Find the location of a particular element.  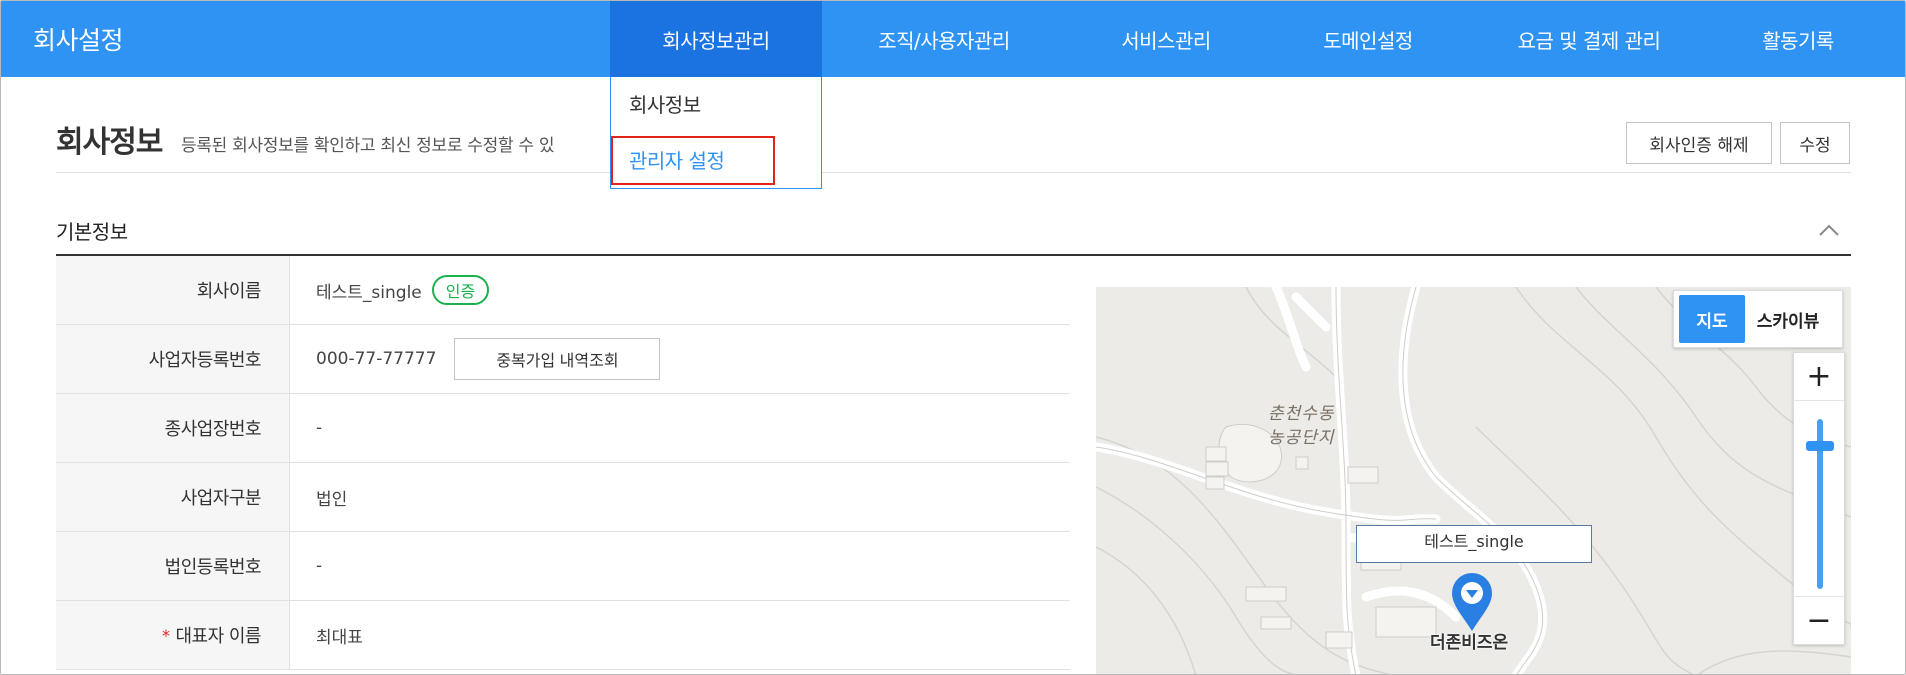

map-place-label: 춘천수동 is located at coordinates (1301, 414).